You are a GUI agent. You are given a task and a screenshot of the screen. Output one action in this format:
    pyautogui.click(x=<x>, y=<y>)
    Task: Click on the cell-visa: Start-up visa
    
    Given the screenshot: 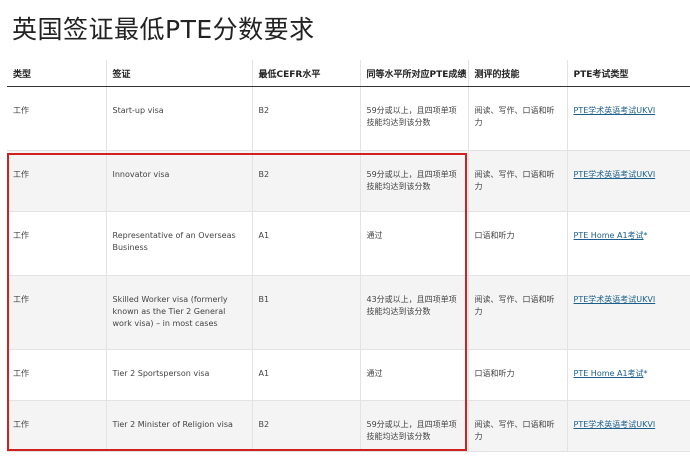 What is the action you would take?
    pyautogui.click(x=178, y=118)
    